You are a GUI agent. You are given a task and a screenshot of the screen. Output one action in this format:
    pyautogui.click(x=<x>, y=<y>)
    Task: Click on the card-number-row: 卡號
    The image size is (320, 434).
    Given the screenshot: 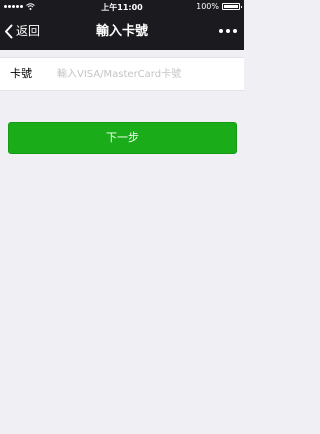 What is the action you would take?
    pyautogui.click(x=122, y=74)
    